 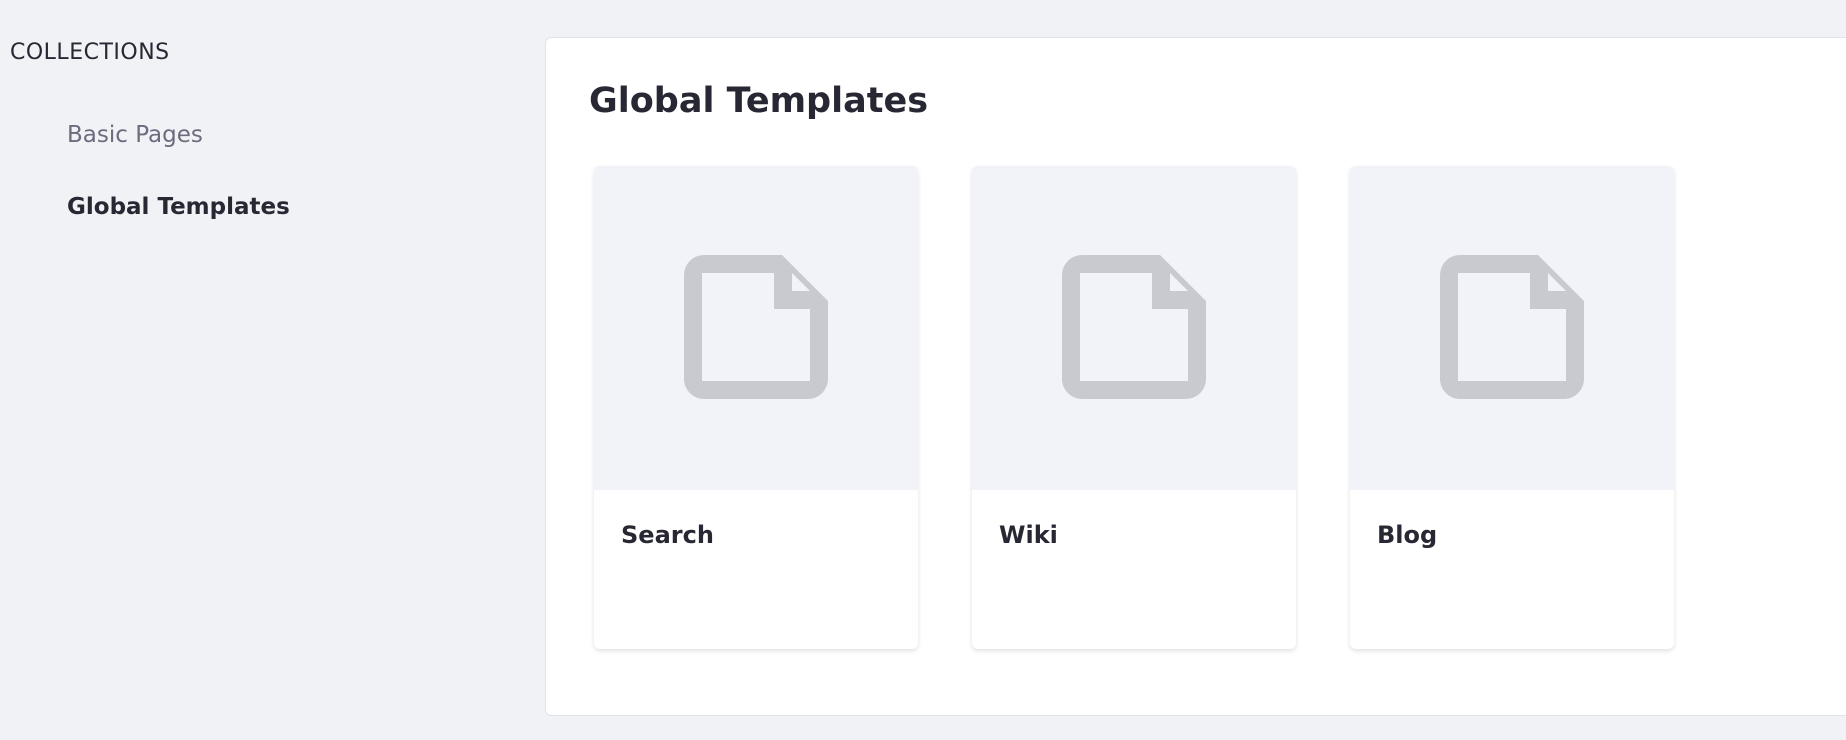 I want to click on template-card-search: Search, so click(x=756, y=407).